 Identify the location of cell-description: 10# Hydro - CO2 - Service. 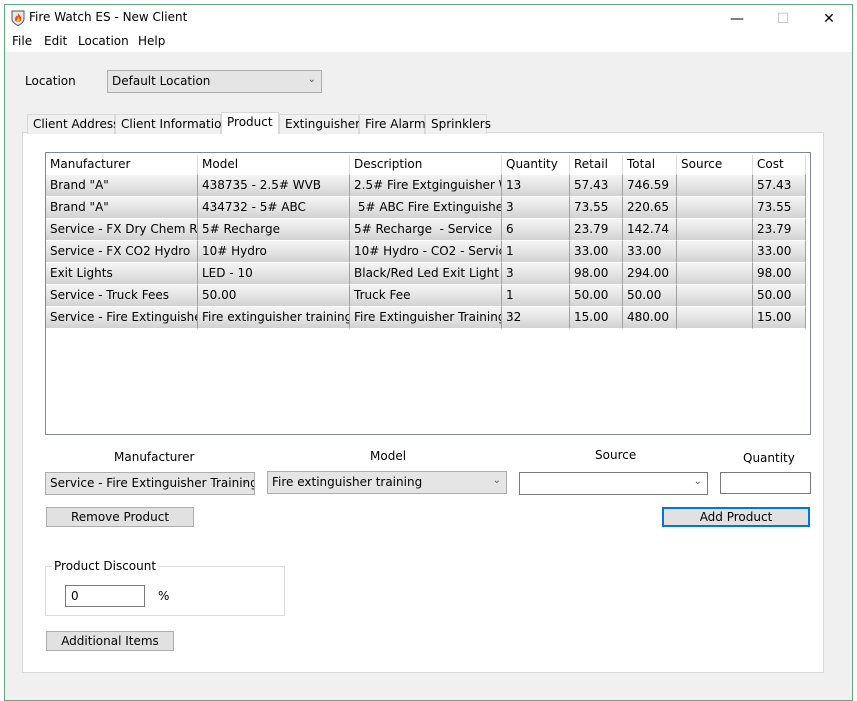
(426, 252).